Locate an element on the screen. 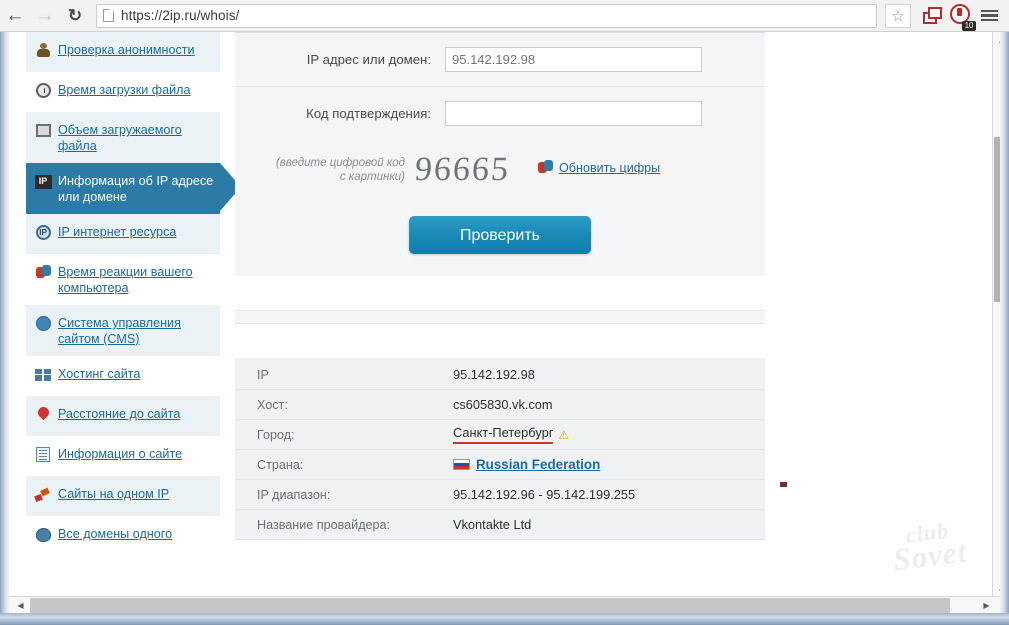 This screenshot has width=1009, height=625. horizontal-scroll-thumb is located at coordinates (490, 605).